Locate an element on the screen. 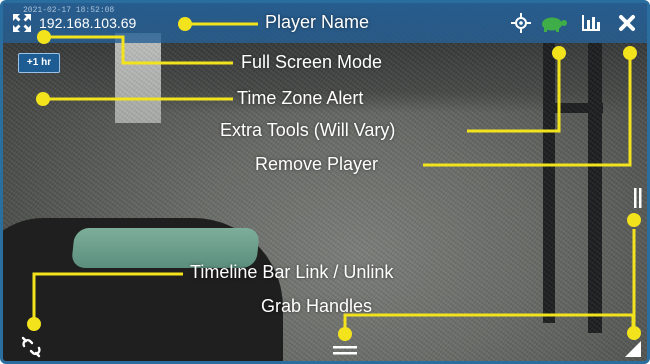  callout-grab-handles: Grab Handles is located at coordinates (317, 306).